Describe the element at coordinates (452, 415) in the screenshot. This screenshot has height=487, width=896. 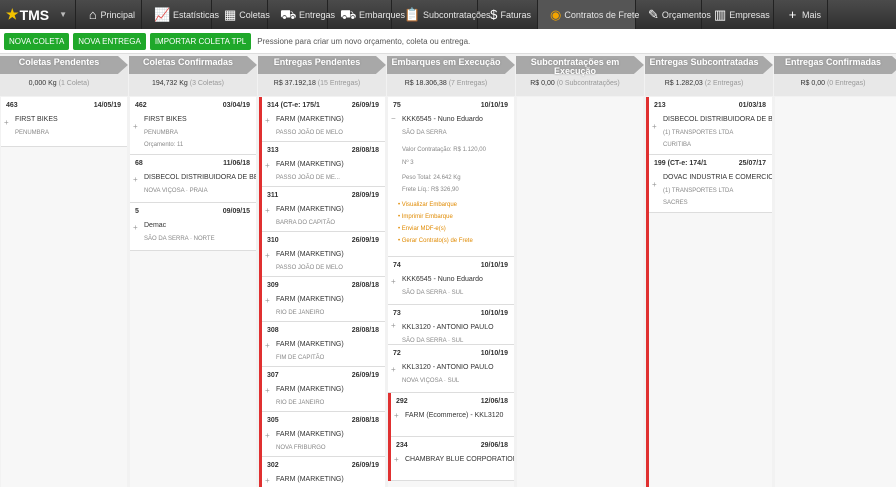
I see `kanban-card: 292 12/06/18 + FARM (Ecommerce) - KKL3120` at that location.